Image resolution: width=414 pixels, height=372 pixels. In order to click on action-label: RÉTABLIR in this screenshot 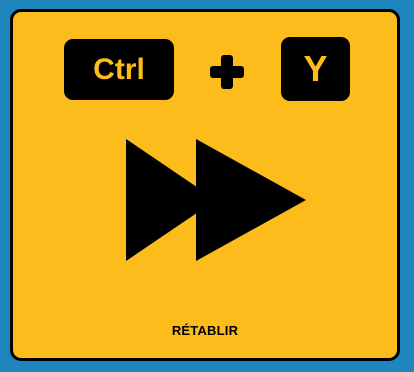, I will do `click(205, 330)`.